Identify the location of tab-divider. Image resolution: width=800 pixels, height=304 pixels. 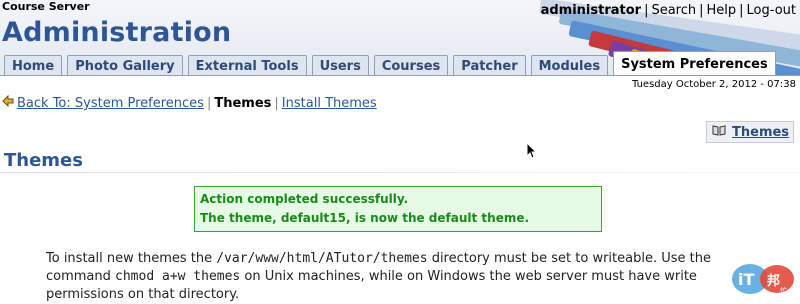
(400, 75).